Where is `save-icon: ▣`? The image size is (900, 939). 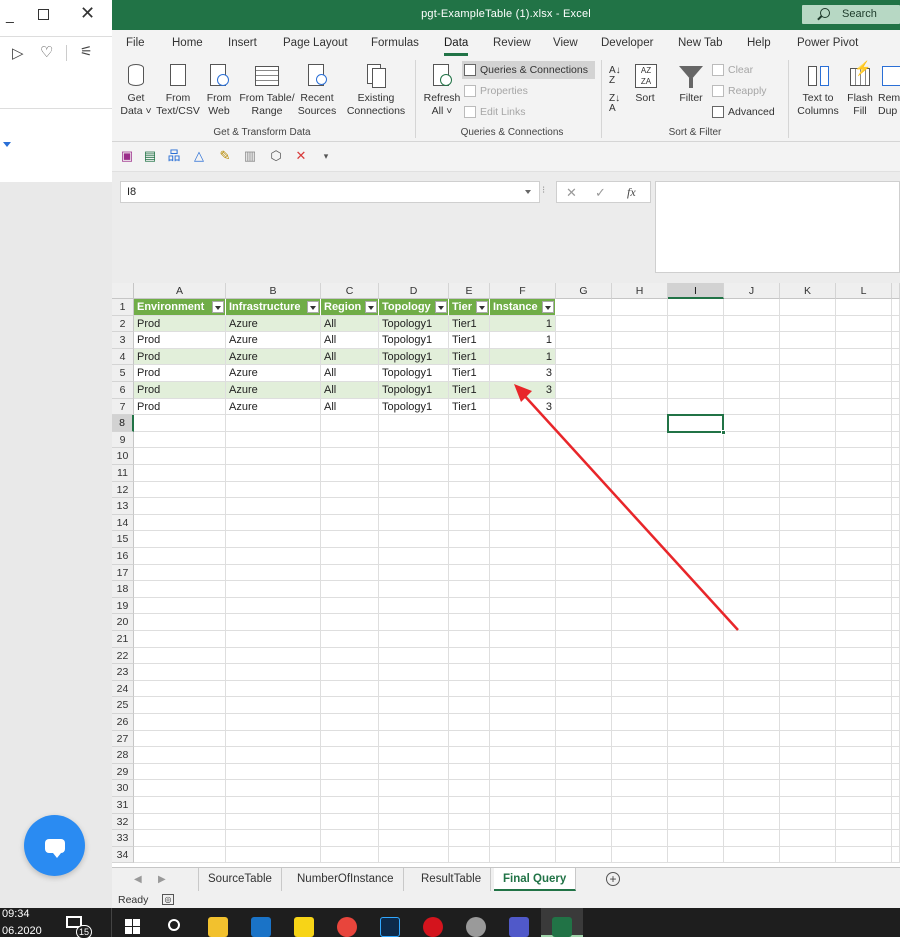
save-icon: ▣ is located at coordinates (127, 156).